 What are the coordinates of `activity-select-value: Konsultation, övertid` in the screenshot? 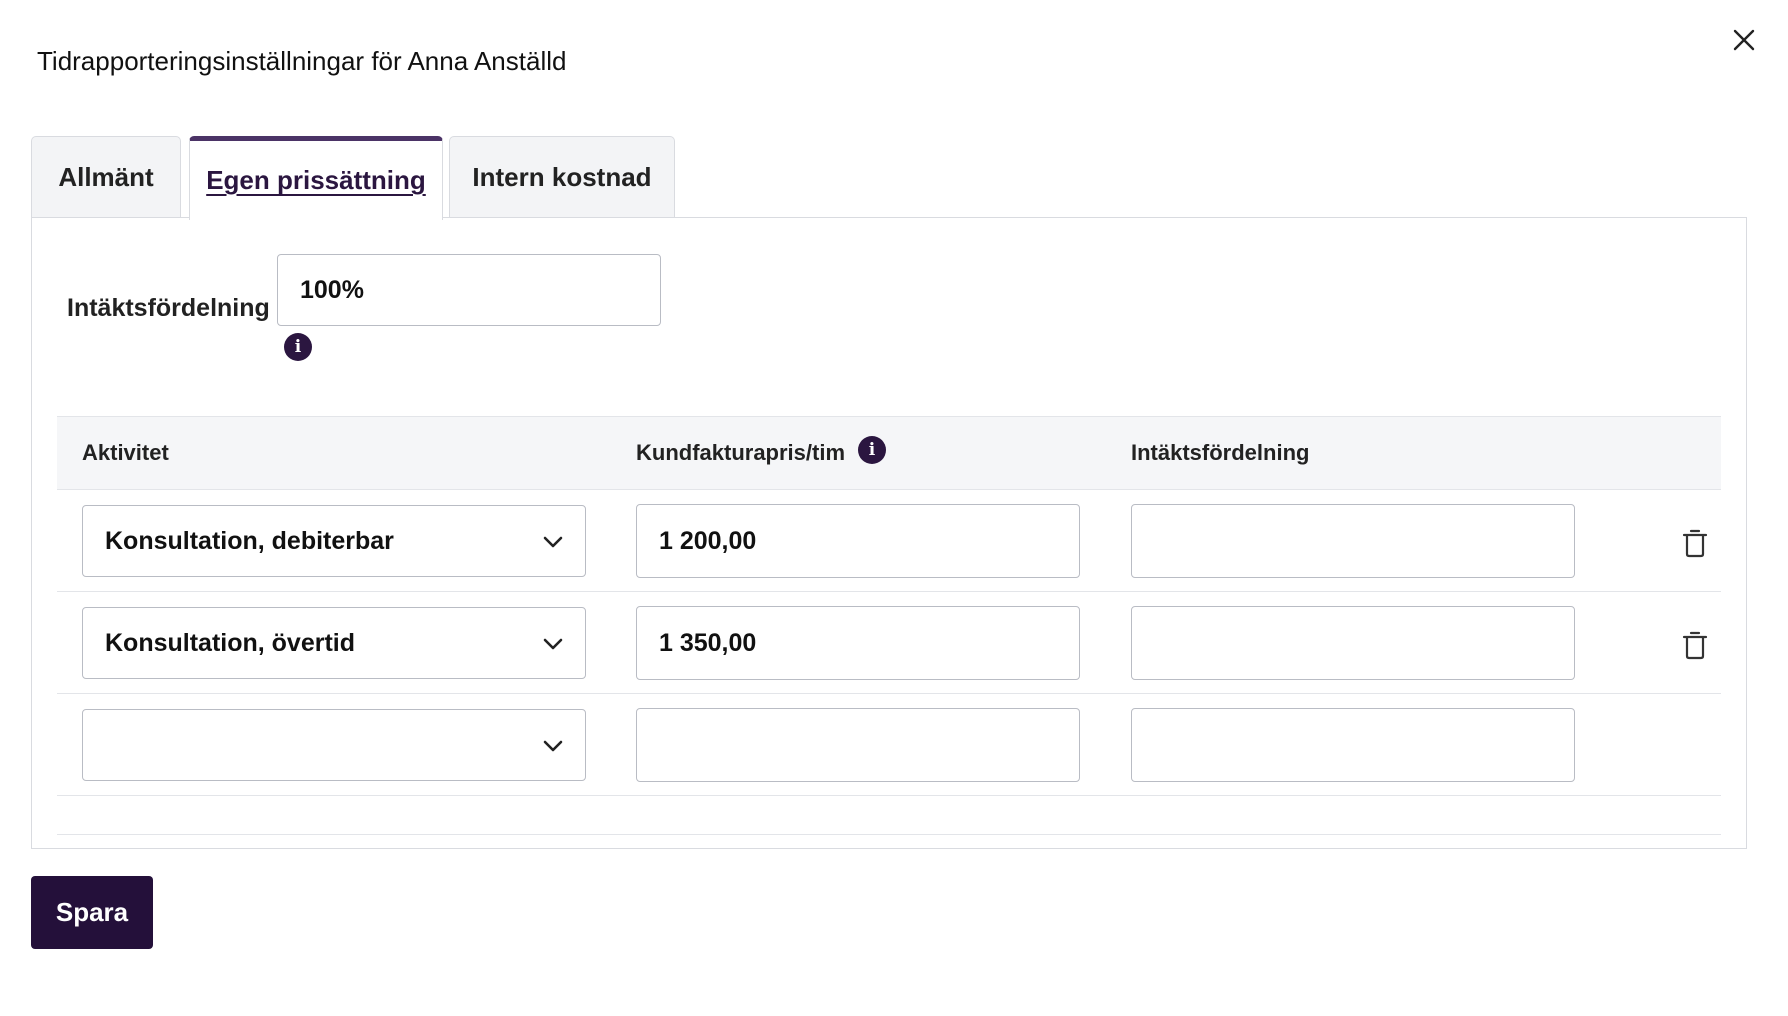 It's located at (230, 642).